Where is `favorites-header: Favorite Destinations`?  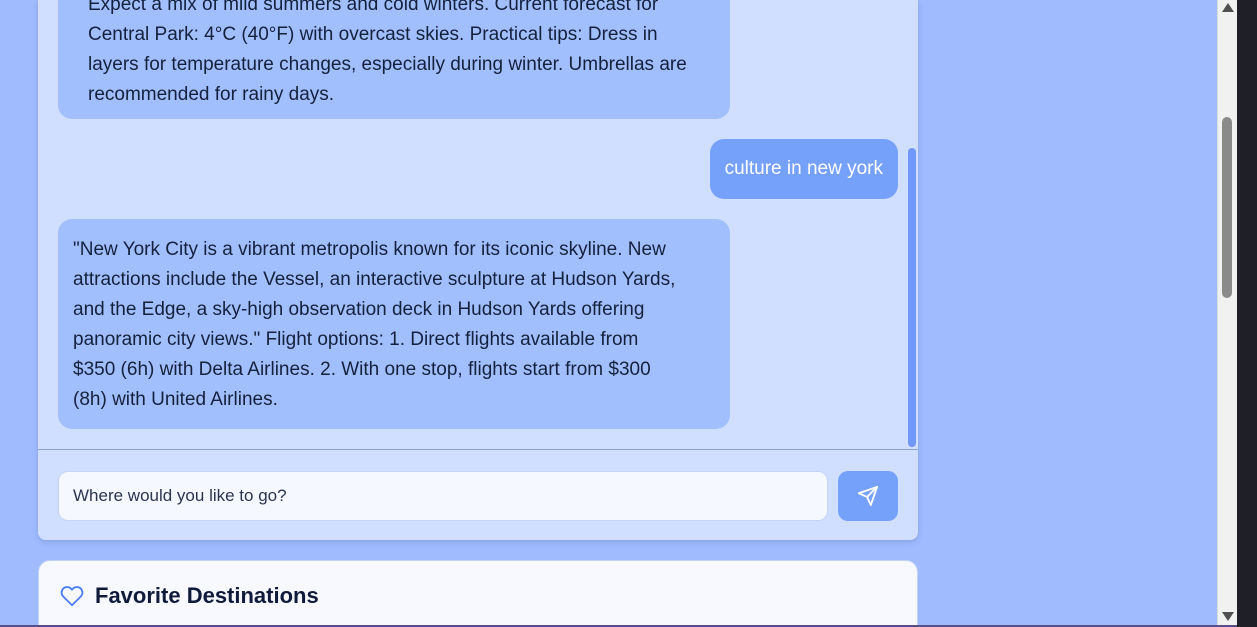
favorites-header: Favorite Destinations is located at coordinates (189, 596).